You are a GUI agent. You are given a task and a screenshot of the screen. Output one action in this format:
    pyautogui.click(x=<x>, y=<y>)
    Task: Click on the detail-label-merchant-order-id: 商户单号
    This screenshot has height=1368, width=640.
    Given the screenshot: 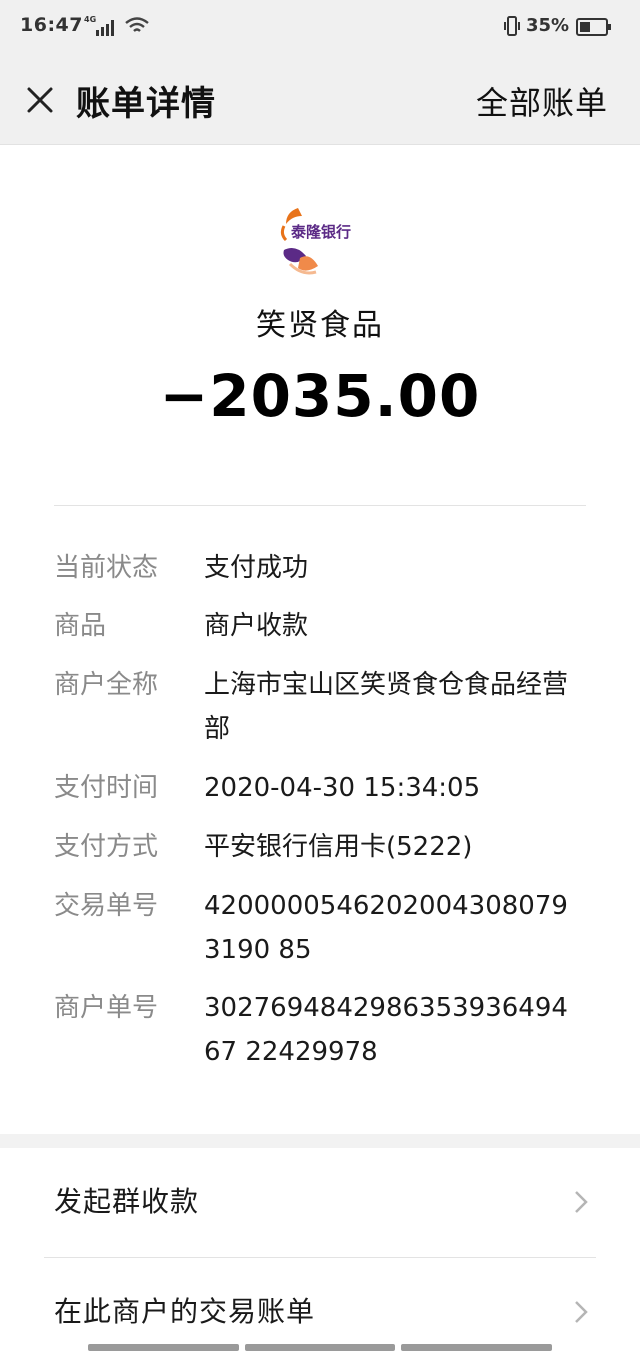 What is the action you would take?
    pyautogui.click(x=106, y=1008)
    